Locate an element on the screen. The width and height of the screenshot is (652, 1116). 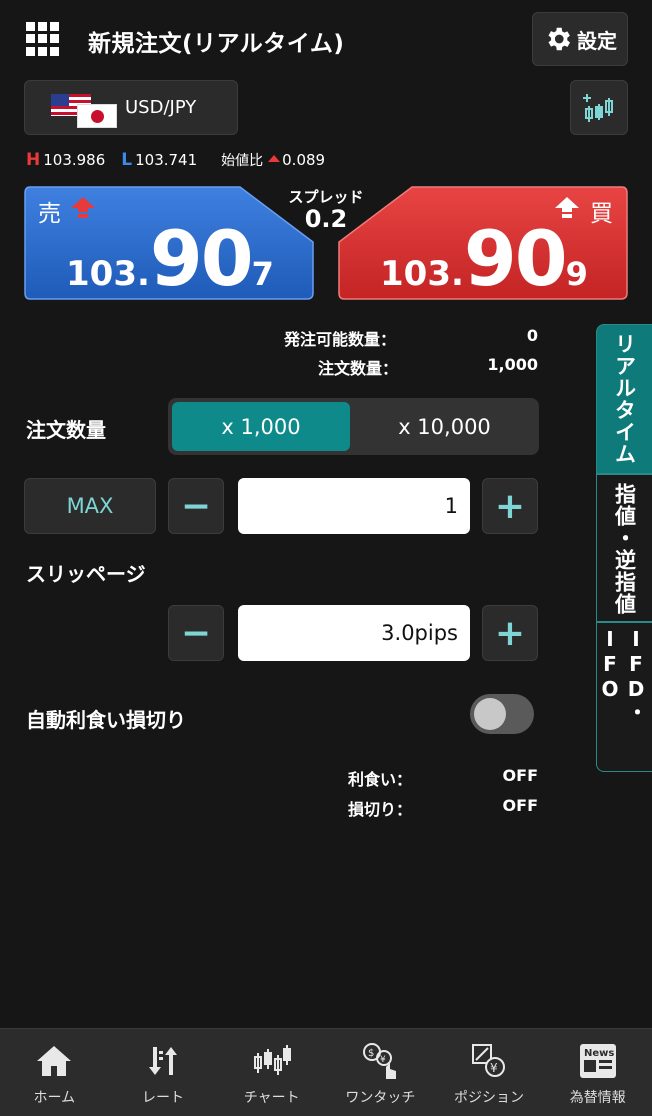
position-icon: ¥ is located at coordinates (489, 1060).